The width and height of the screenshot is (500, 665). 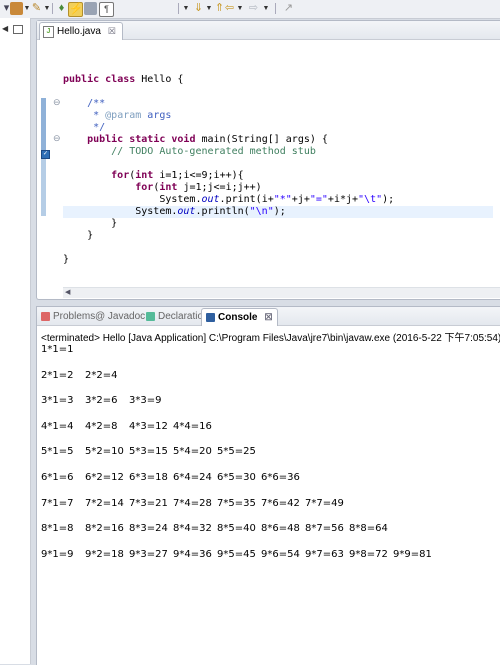 What do you see at coordinates (104, 529) in the screenshot?
I see `output-cell: 8*2=16` at bounding box center [104, 529].